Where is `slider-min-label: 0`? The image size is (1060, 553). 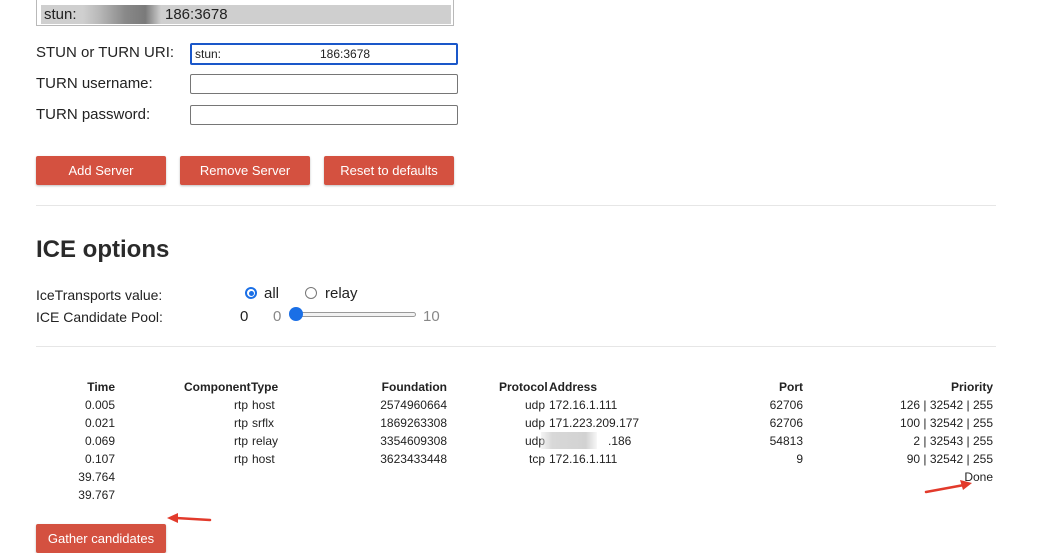
slider-min-label: 0 is located at coordinates (277, 316).